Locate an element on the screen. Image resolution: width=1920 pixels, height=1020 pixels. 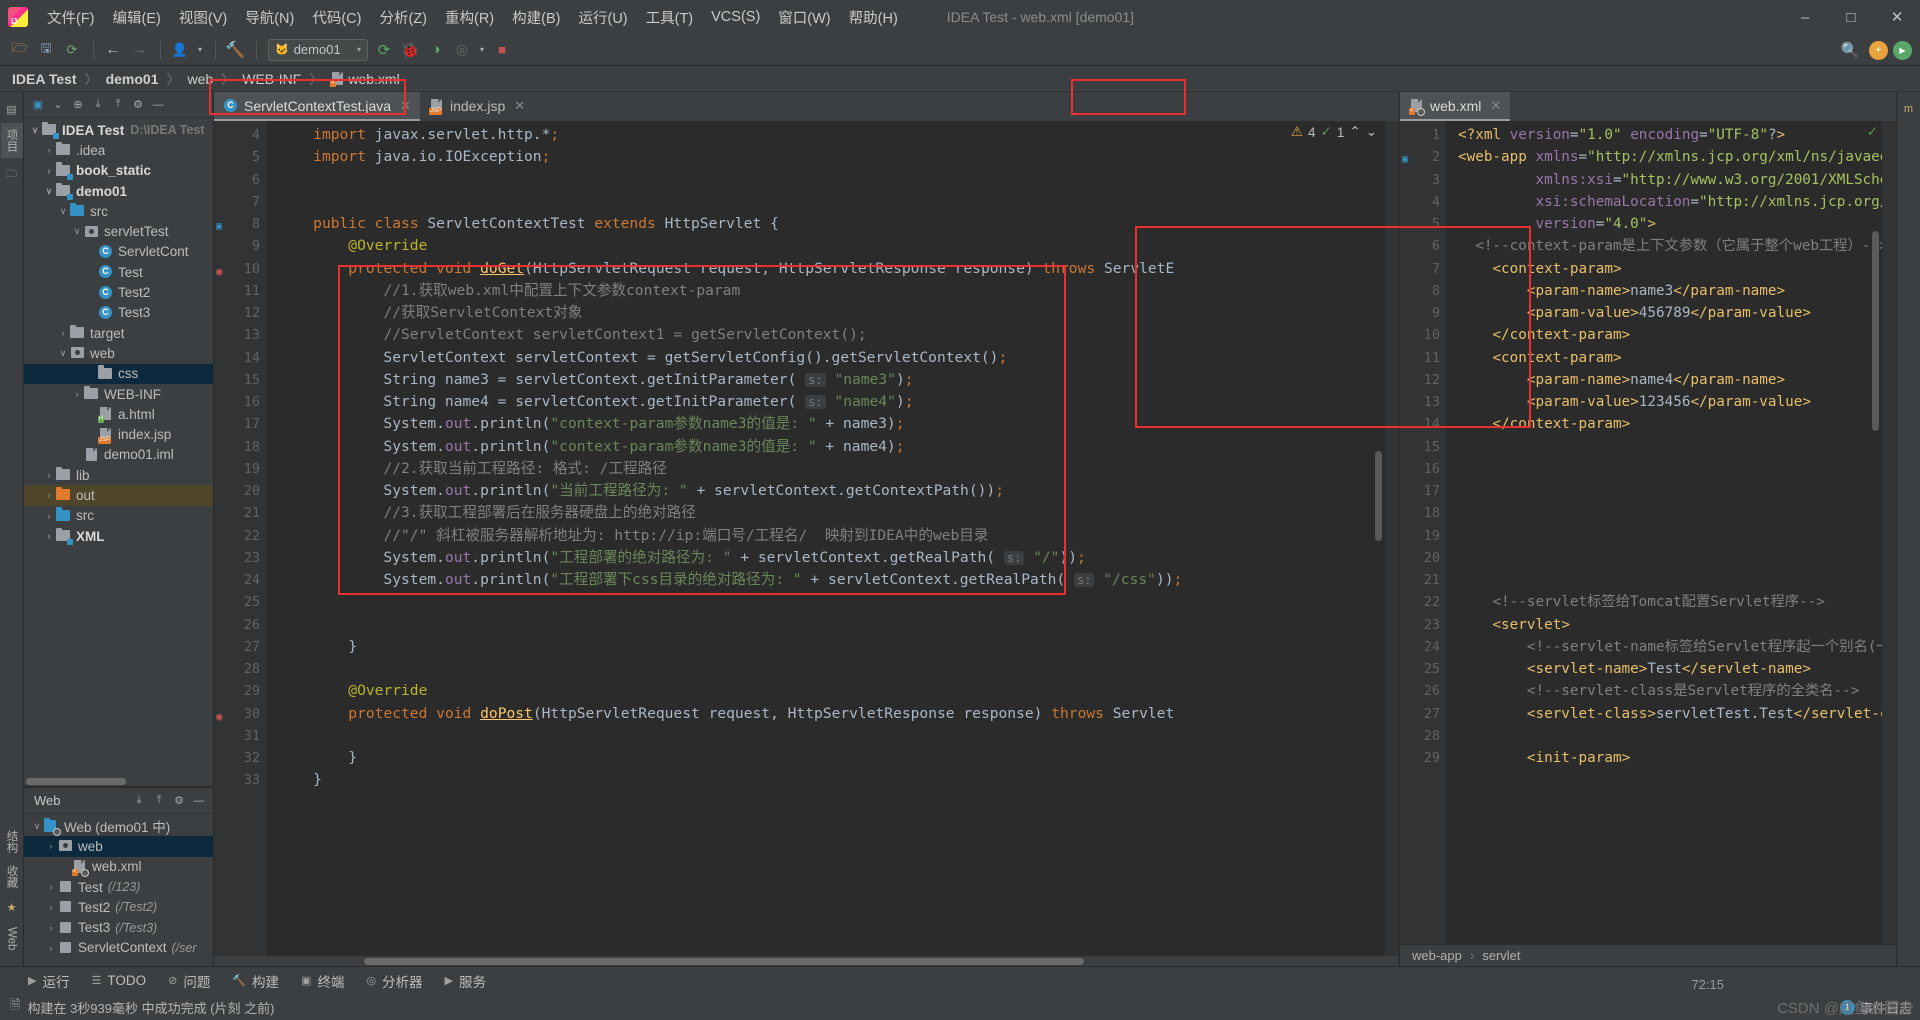
tree-item: ›CTest3 is located at coordinates (118, 313).